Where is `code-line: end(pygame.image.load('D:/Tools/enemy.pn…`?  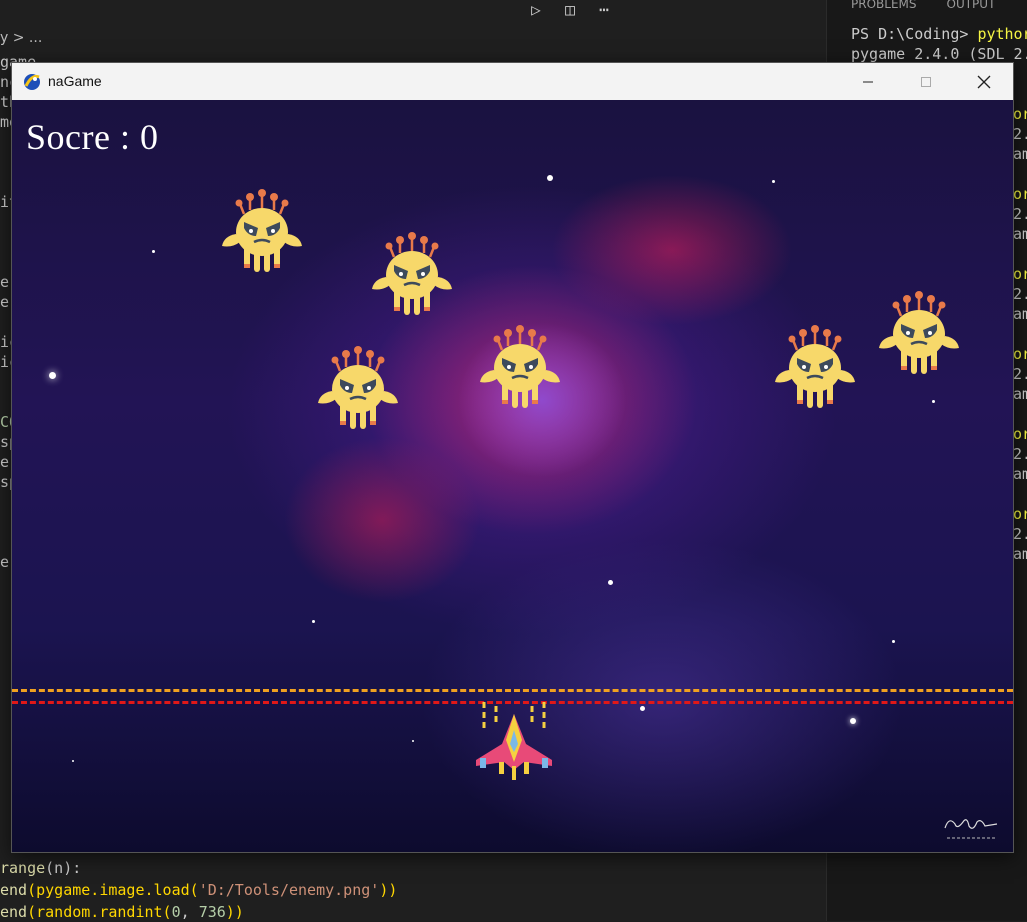 code-line: end(pygame.image.load('D:/Tools/enemy.pn… is located at coordinates (199, 890).